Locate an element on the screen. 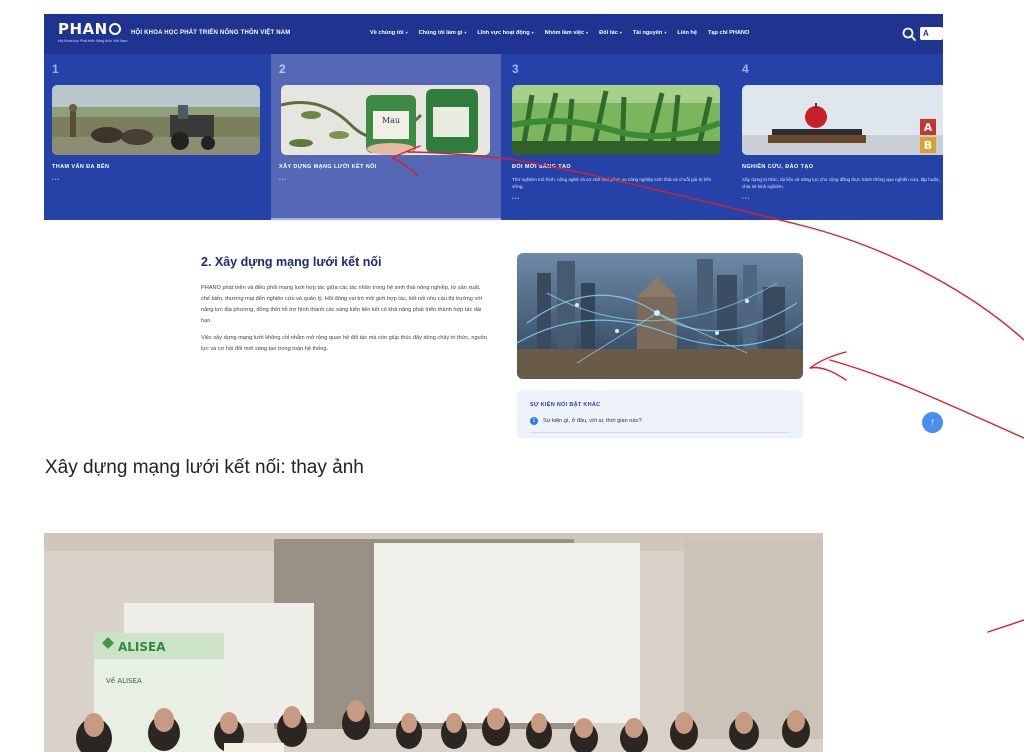 This screenshot has height=752, width=1024. logo-word: PHAN is located at coordinates (83, 29).